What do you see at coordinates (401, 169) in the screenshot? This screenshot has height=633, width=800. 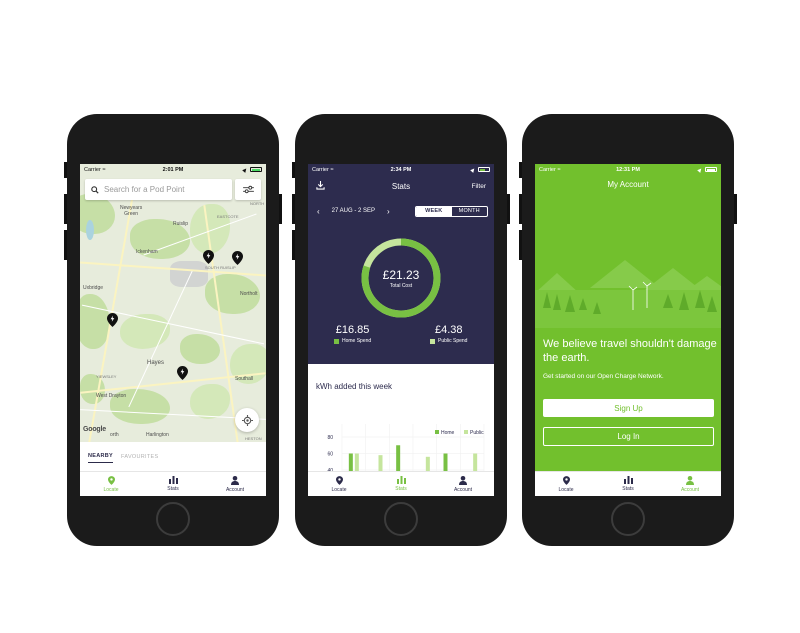 I see `status-time: 2:34 PM` at bounding box center [401, 169].